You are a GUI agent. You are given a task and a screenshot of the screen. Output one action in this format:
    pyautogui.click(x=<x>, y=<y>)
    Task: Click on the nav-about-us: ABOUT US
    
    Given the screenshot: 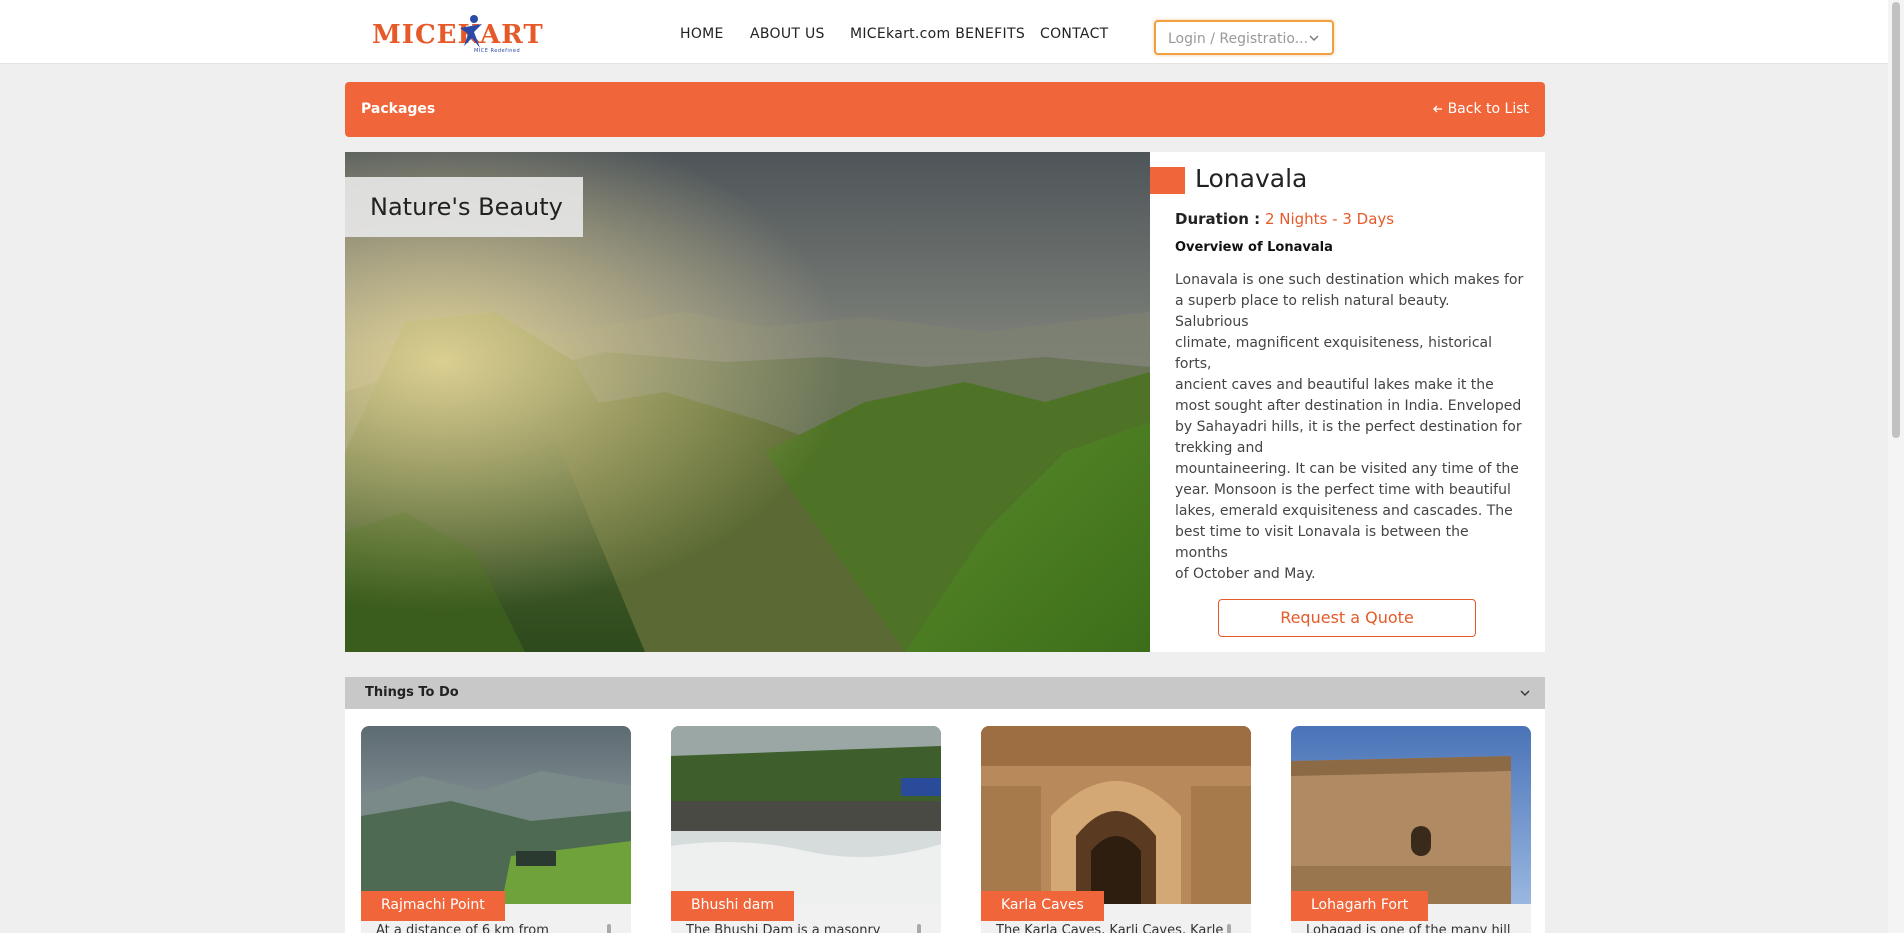 What is the action you would take?
    pyautogui.click(x=787, y=34)
    